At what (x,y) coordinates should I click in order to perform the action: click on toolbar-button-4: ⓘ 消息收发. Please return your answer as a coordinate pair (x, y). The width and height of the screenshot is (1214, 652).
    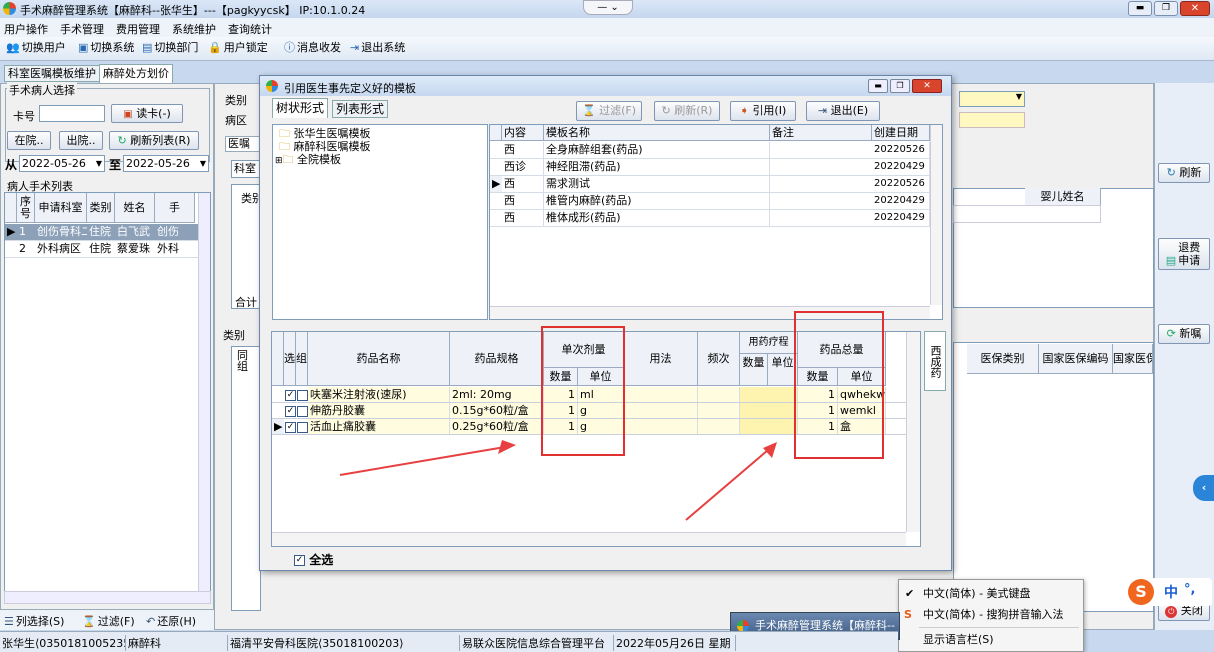
    Looking at the image, I should click on (312, 48).